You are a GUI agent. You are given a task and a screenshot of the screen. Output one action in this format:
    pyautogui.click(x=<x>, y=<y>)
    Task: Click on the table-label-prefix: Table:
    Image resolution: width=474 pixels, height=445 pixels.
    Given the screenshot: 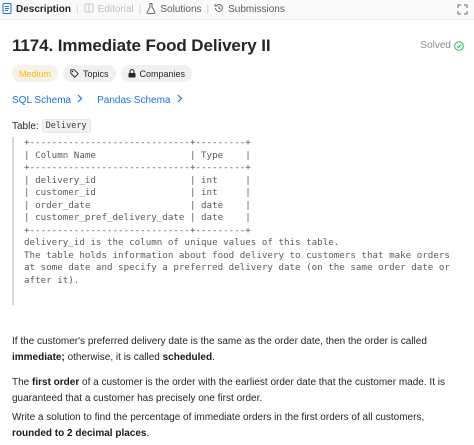 What is the action you would take?
    pyautogui.click(x=25, y=126)
    